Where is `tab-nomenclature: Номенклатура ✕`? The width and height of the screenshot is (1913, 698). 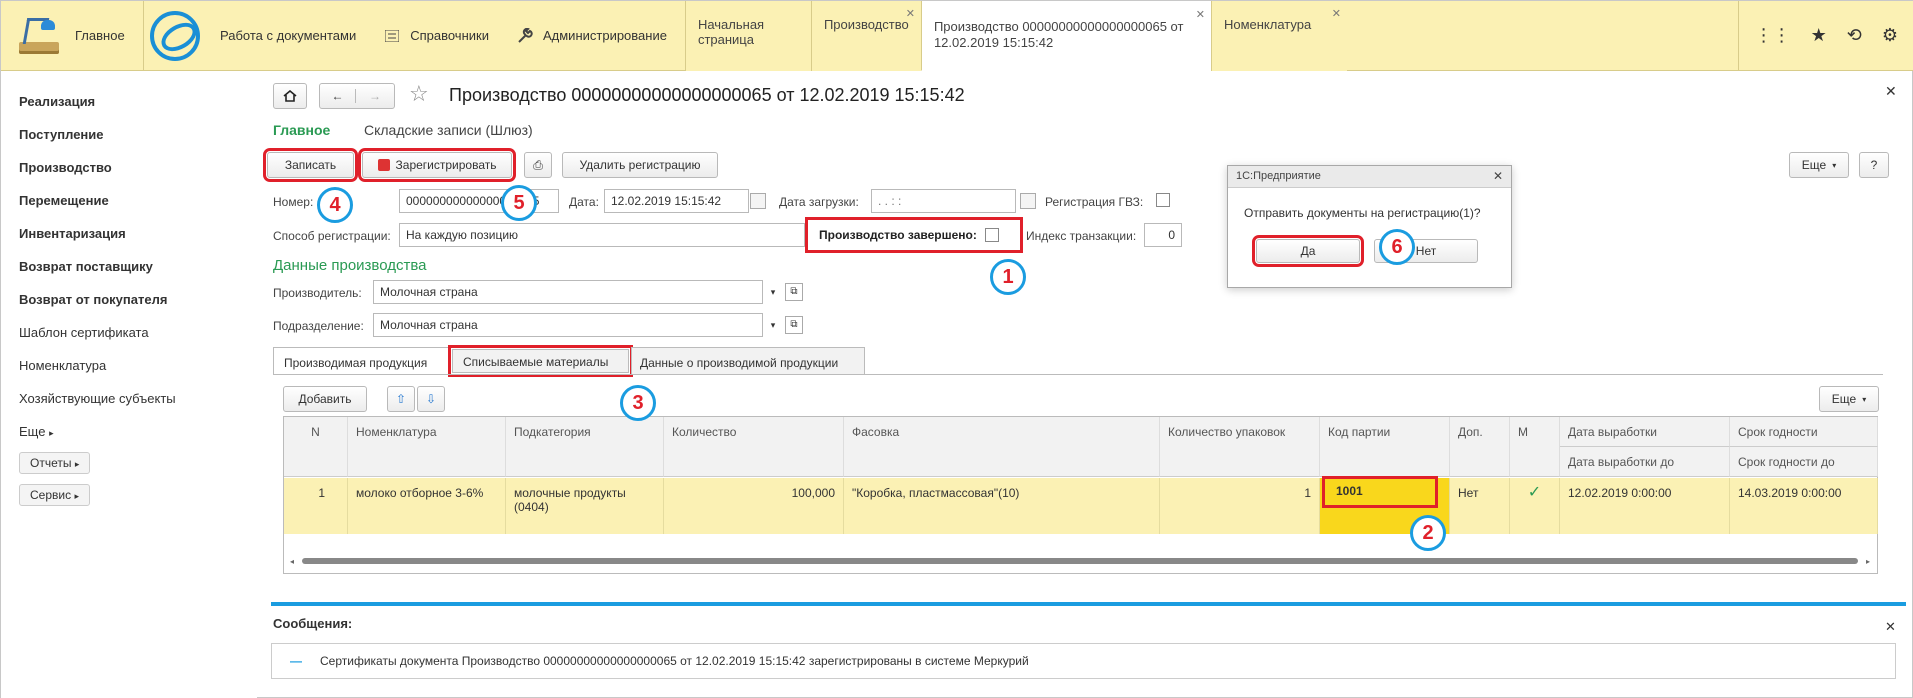 tab-nomenclature: Номенклатура ✕ is located at coordinates (1278, 36).